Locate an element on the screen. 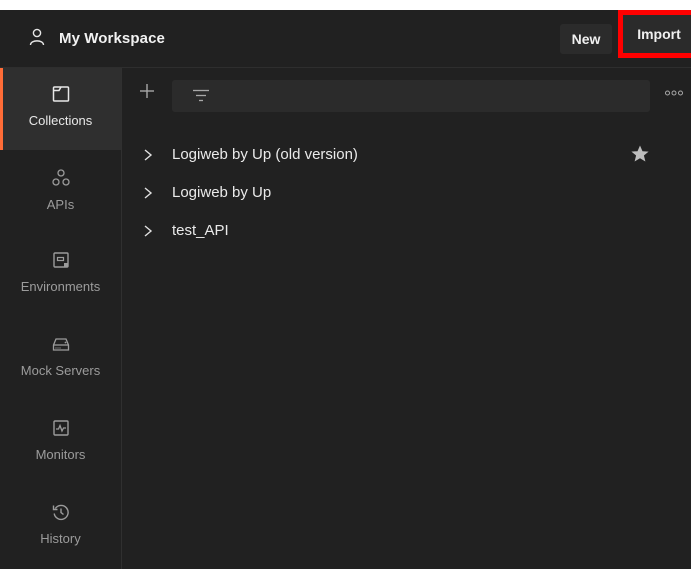 The width and height of the screenshot is (691, 569). workspace-header: My Workspace New Import is located at coordinates (345, 39).